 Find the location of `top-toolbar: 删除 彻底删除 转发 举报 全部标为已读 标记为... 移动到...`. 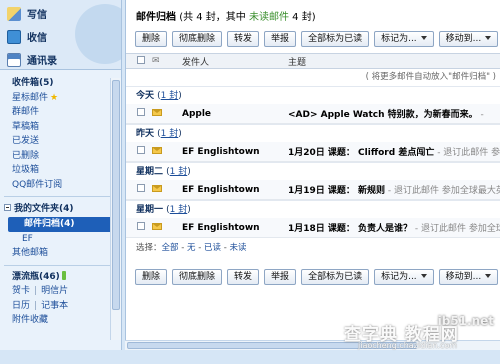

top-toolbar: 删除 彻底删除 转发 举报 全部标为已读 标记为... 移动到... is located at coordinates (313, 38).